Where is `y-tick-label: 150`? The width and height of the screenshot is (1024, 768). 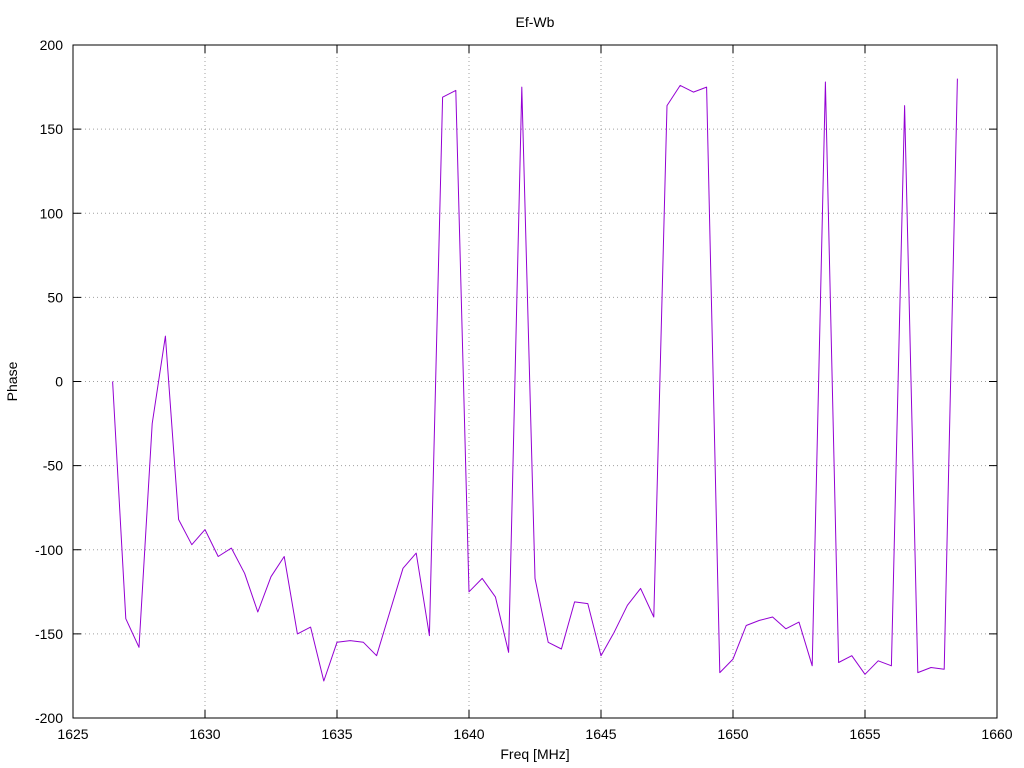 y-tick-label: 150 is located at coordinates (52, 129).